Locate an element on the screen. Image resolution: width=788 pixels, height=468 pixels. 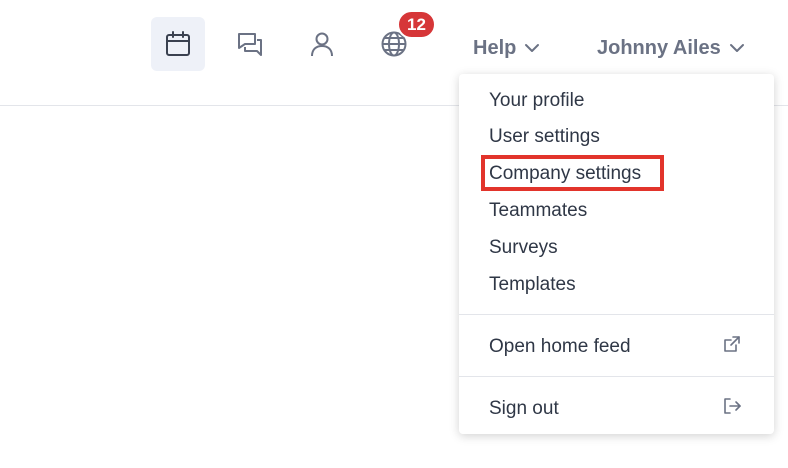
calendar-icon is located at coordinates (178, 43).